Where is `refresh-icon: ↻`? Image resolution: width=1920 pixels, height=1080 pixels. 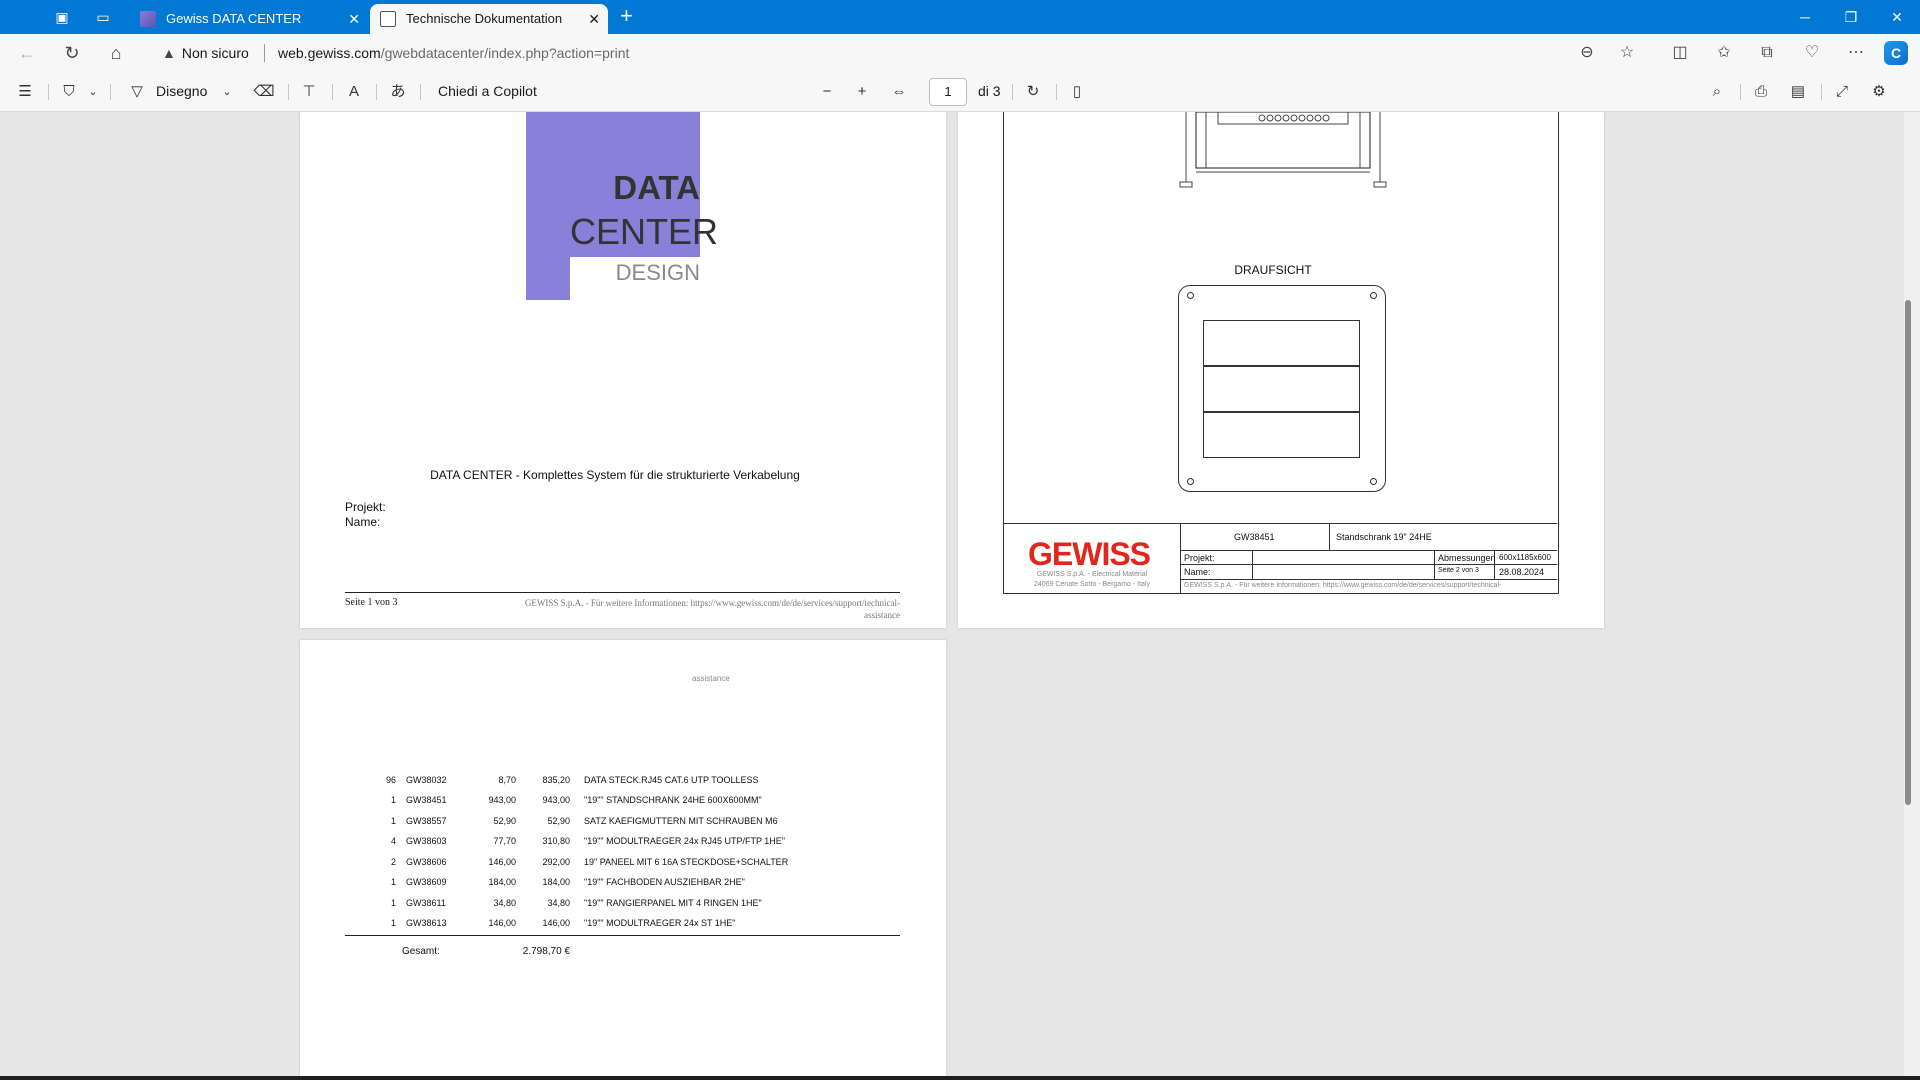 refresh-icon: ↻ is located at coordinates (72, 53).